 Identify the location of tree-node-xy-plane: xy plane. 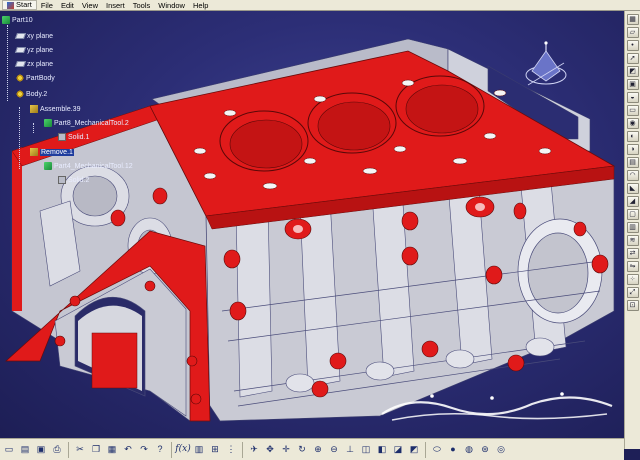
(33, 36).